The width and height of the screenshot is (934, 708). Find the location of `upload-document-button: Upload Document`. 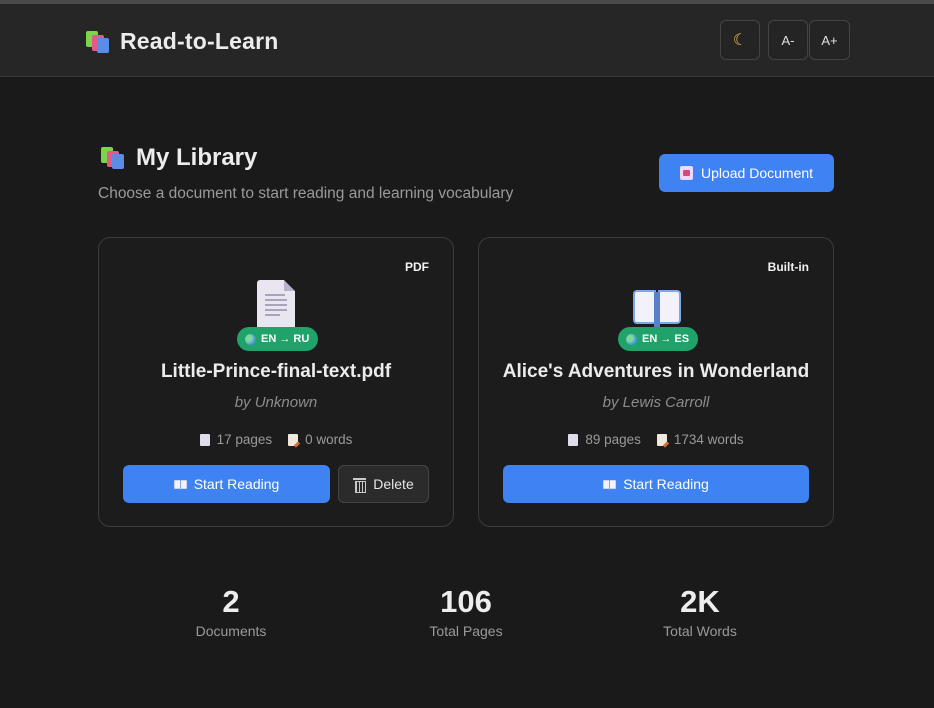

upload-document-button: Upload Document is located at coordinates (746, 173).